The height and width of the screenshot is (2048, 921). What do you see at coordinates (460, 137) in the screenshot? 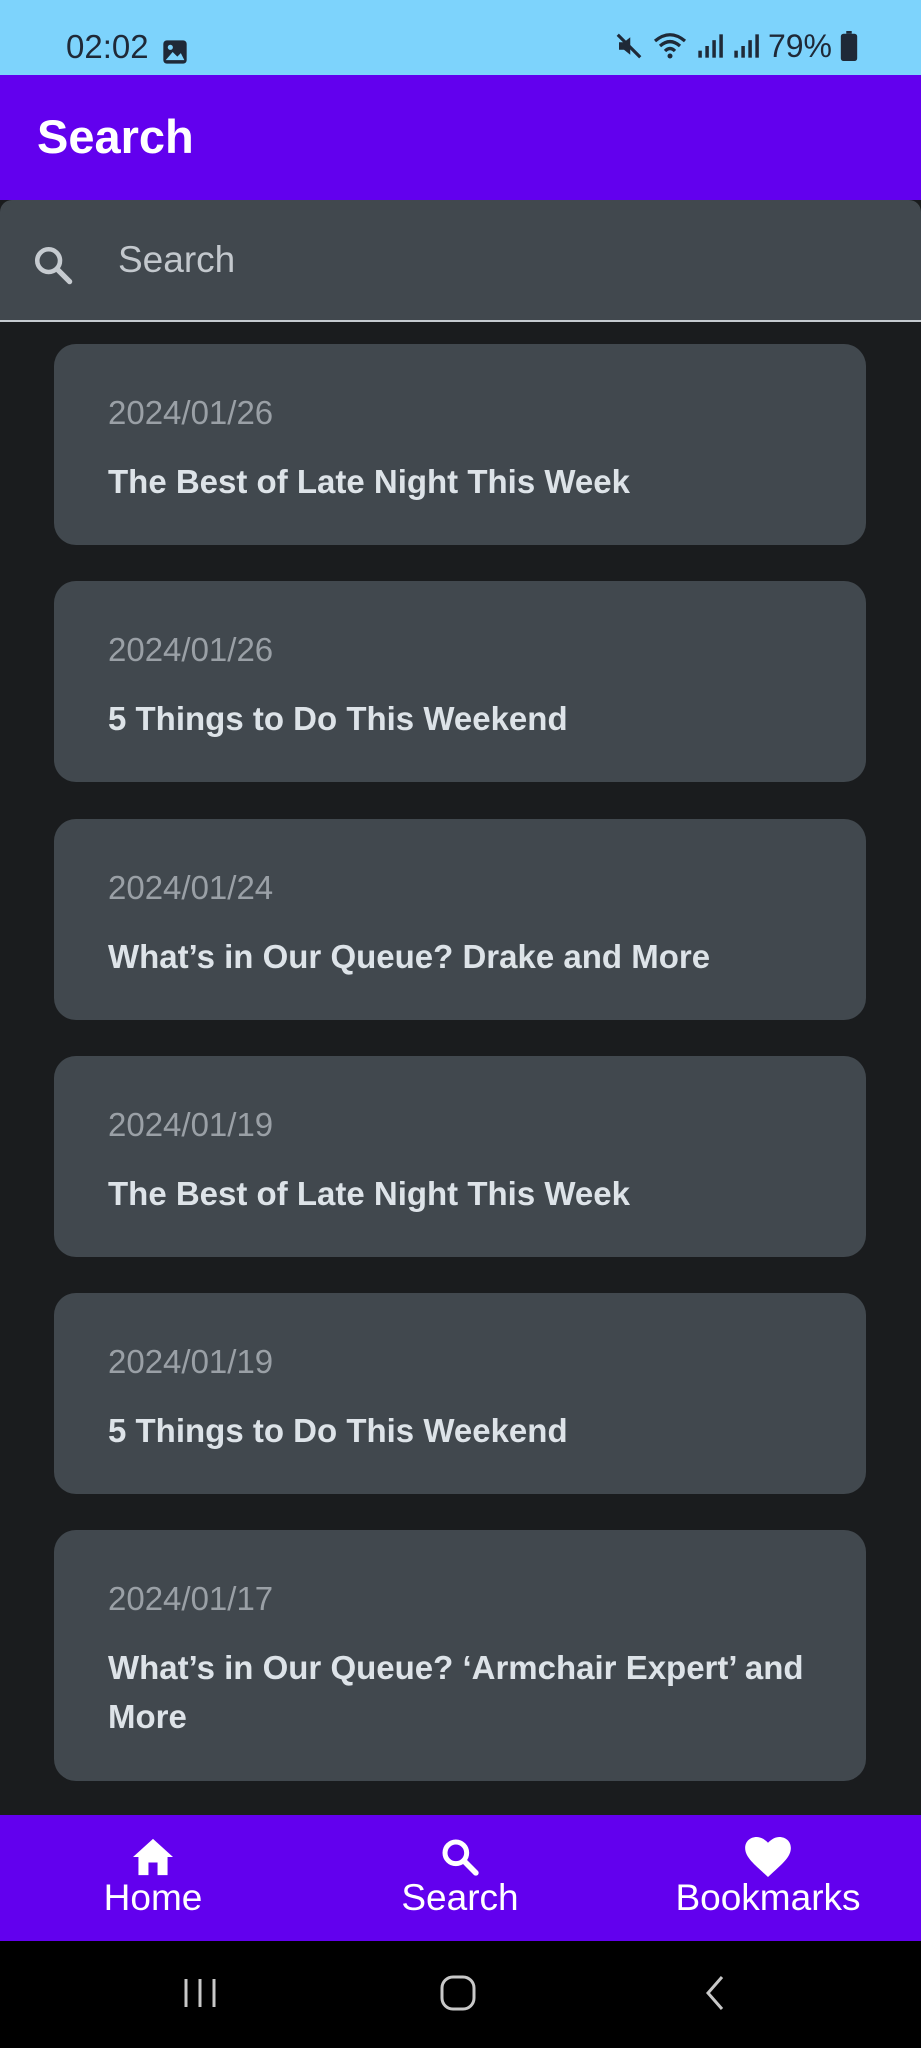
I see `app-bar: Search` at bounding box center [460, 137].